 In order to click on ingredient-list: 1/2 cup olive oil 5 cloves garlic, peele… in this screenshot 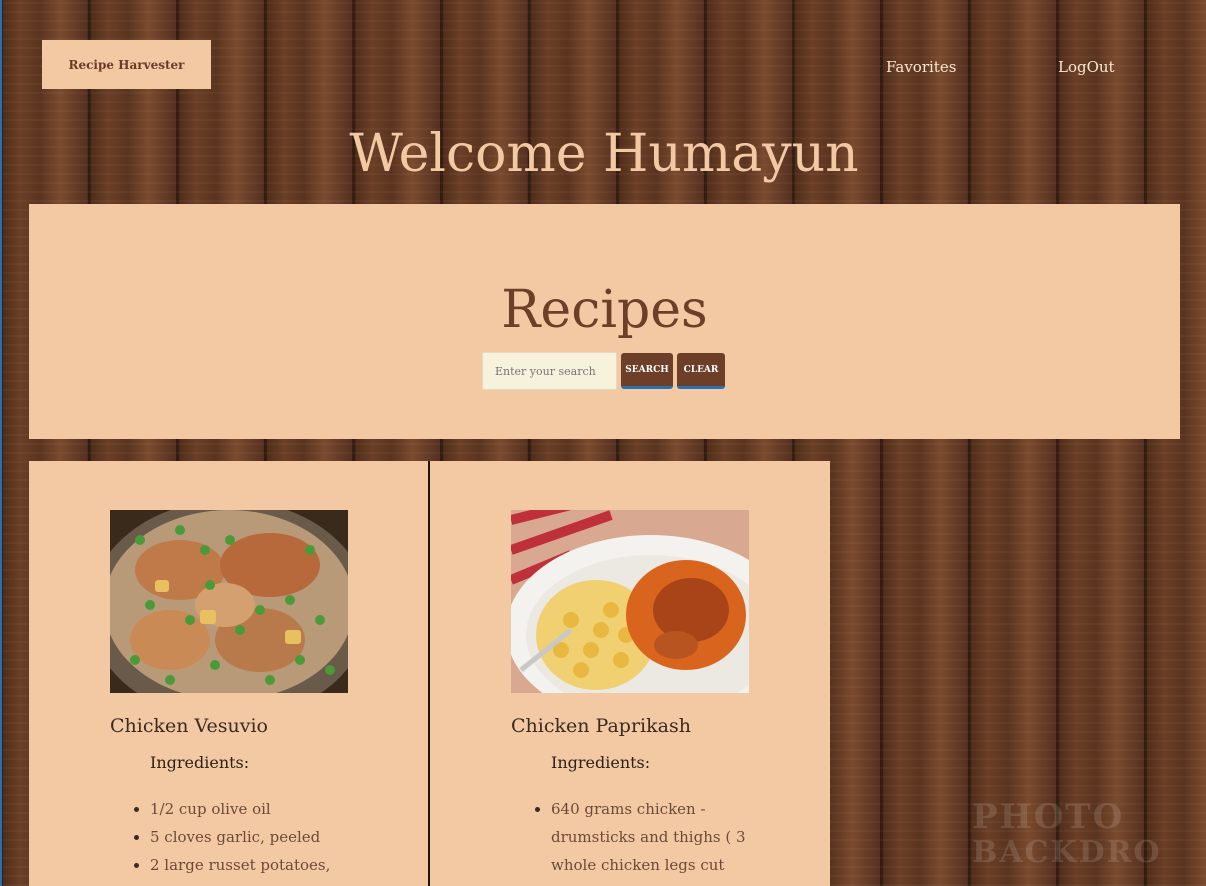, I will do `click(247, 840)`.